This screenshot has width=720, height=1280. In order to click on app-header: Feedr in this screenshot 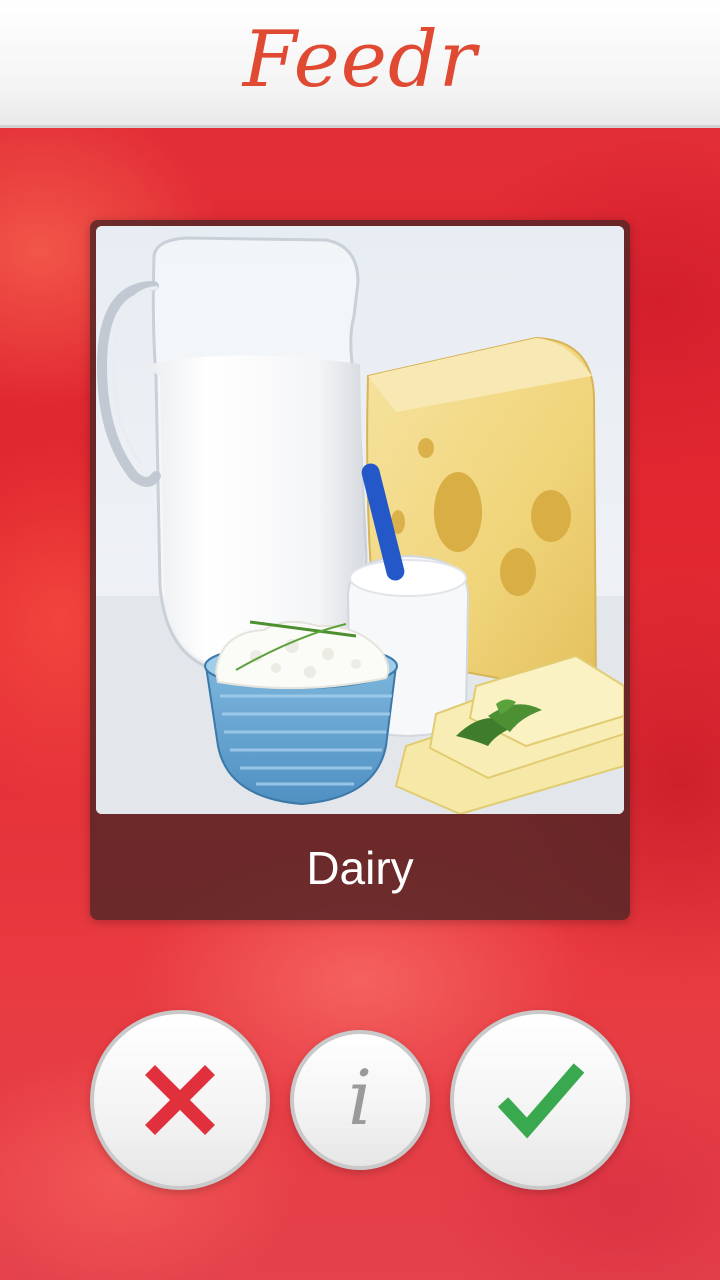, I will do `click(360, 64)`.